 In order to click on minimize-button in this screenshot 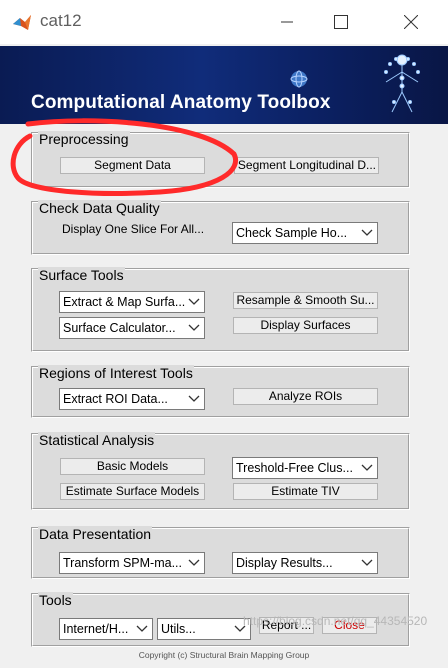, I will do `click(287, 22)`.